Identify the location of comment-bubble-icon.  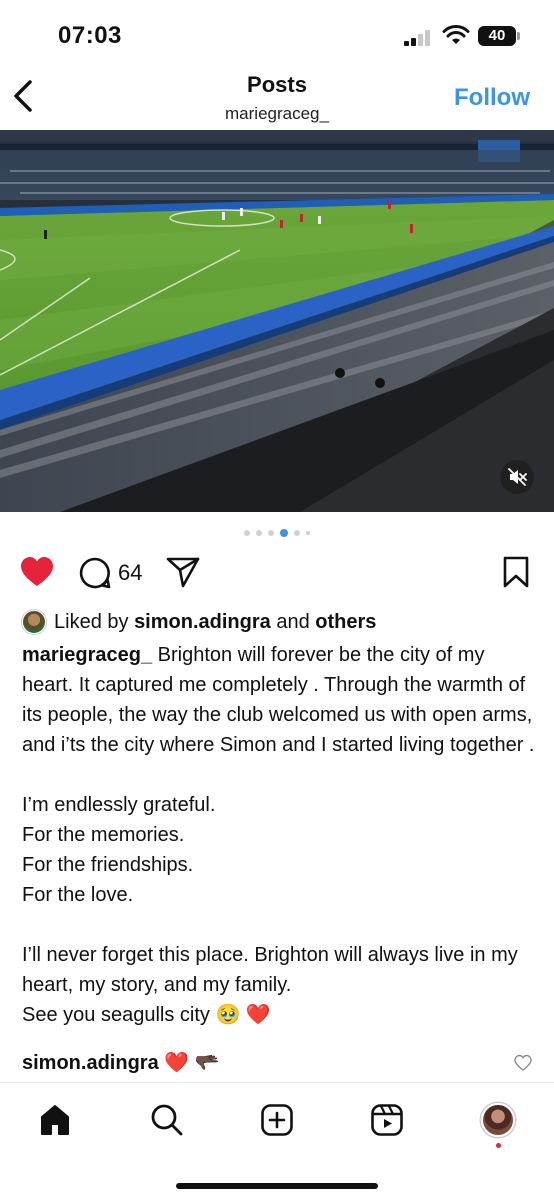
(95, 573).